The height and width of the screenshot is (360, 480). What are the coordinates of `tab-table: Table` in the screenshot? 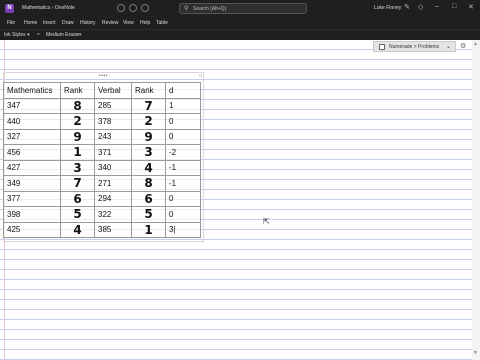 It's located at (162, 23).